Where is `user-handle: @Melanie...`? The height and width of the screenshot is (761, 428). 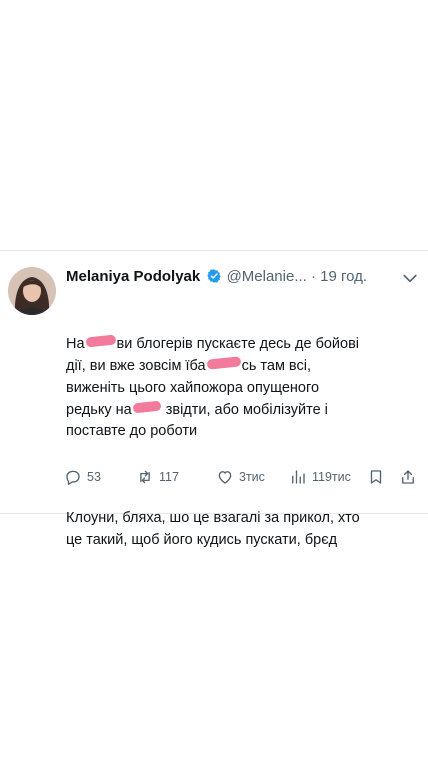
user-handle: @Melanie... is located at coordinates (267, 276).